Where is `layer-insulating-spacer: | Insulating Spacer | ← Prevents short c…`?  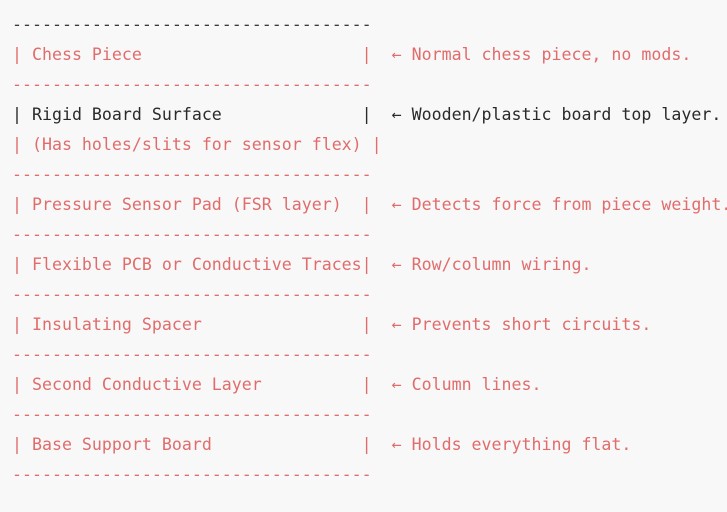 layer-insulating-spacer: | Insulating Spacer | ← Prevents short c… is located at coordinates (332, 324).